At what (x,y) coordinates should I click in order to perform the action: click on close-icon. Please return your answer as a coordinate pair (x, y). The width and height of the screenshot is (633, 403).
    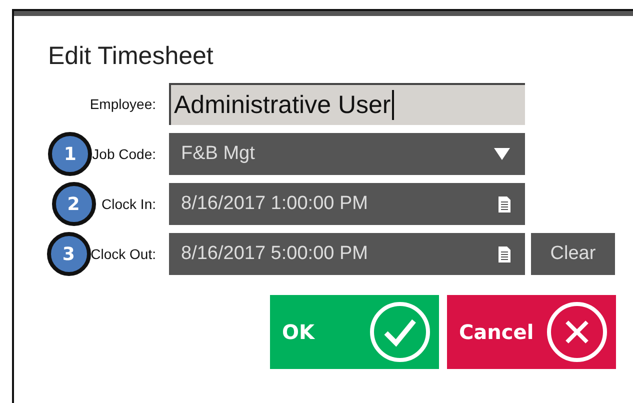
    Looking at the image, I should click on (577, 332).